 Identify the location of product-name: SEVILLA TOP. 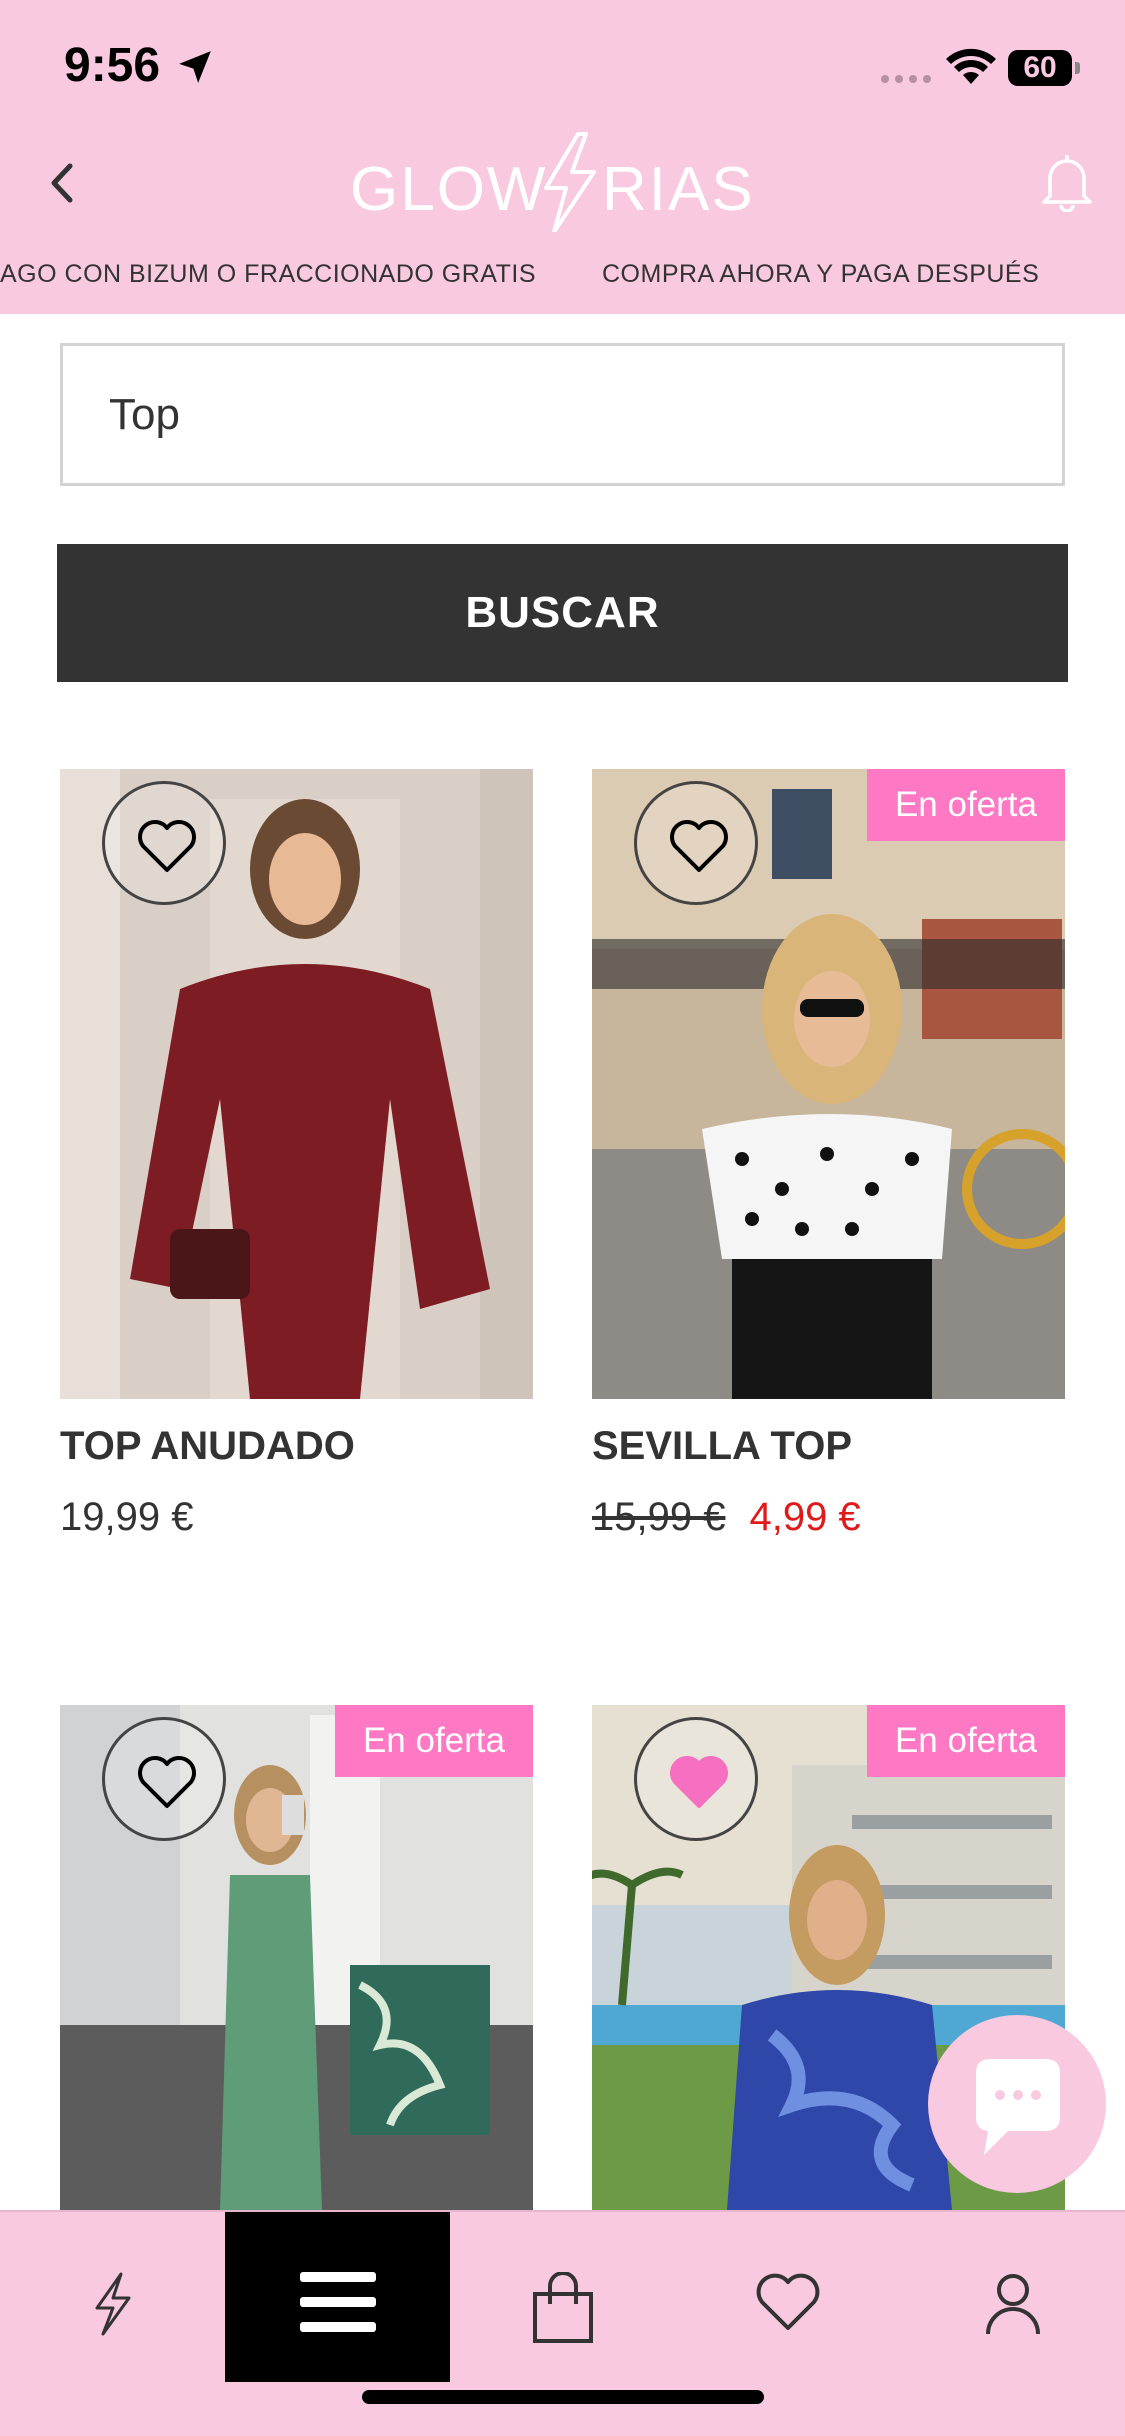
(722, 1446).